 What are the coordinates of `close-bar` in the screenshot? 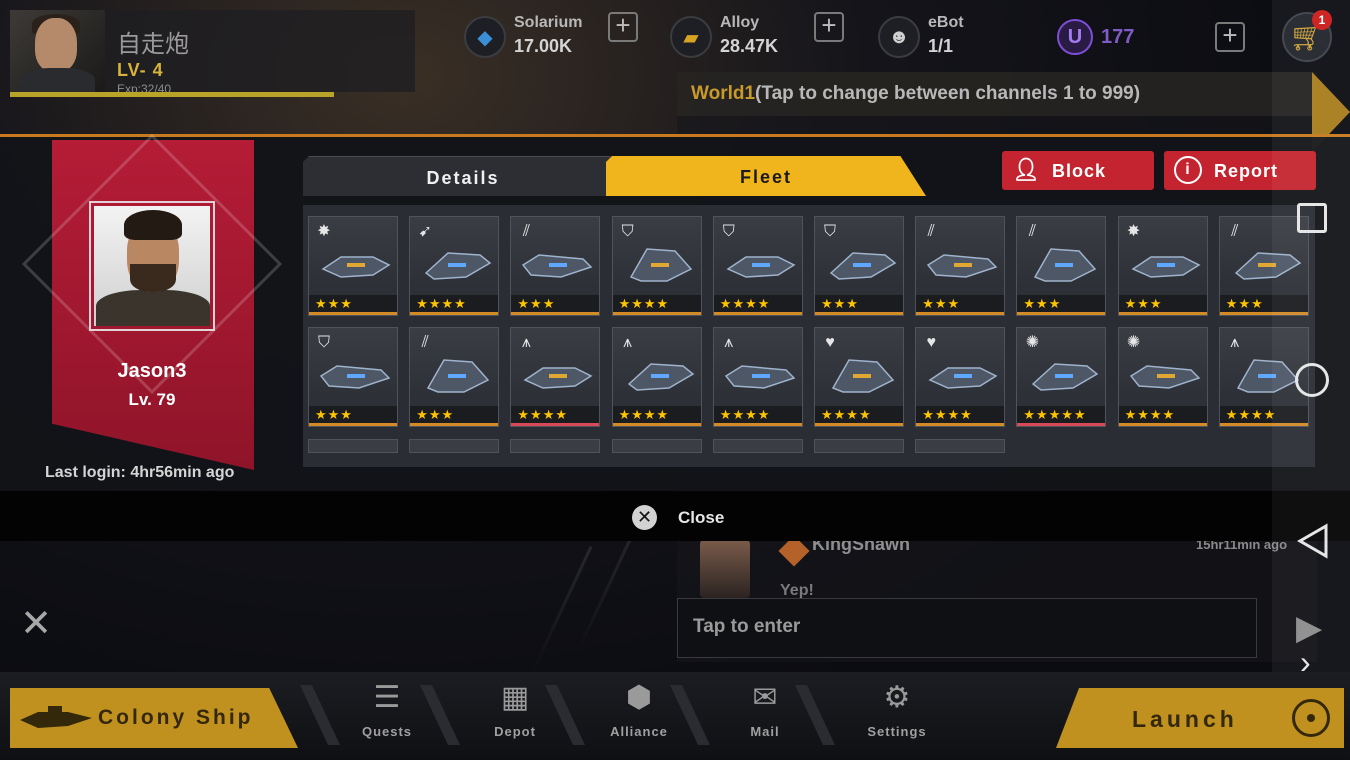 It's located at (675, 516).